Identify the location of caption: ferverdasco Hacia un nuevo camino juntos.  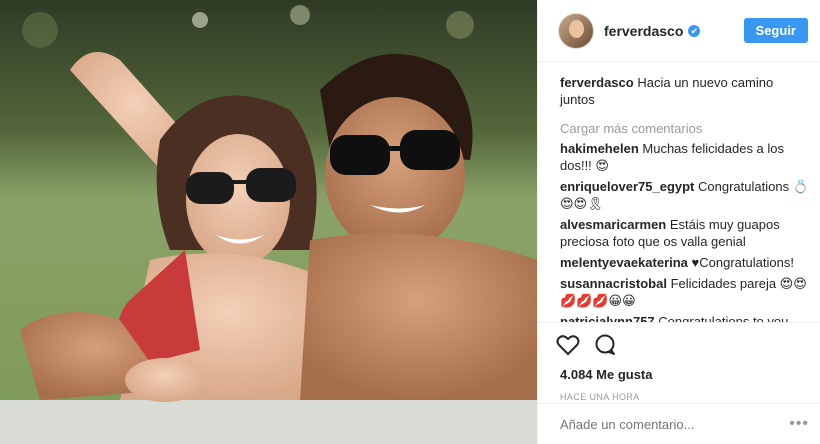
(684, 91).